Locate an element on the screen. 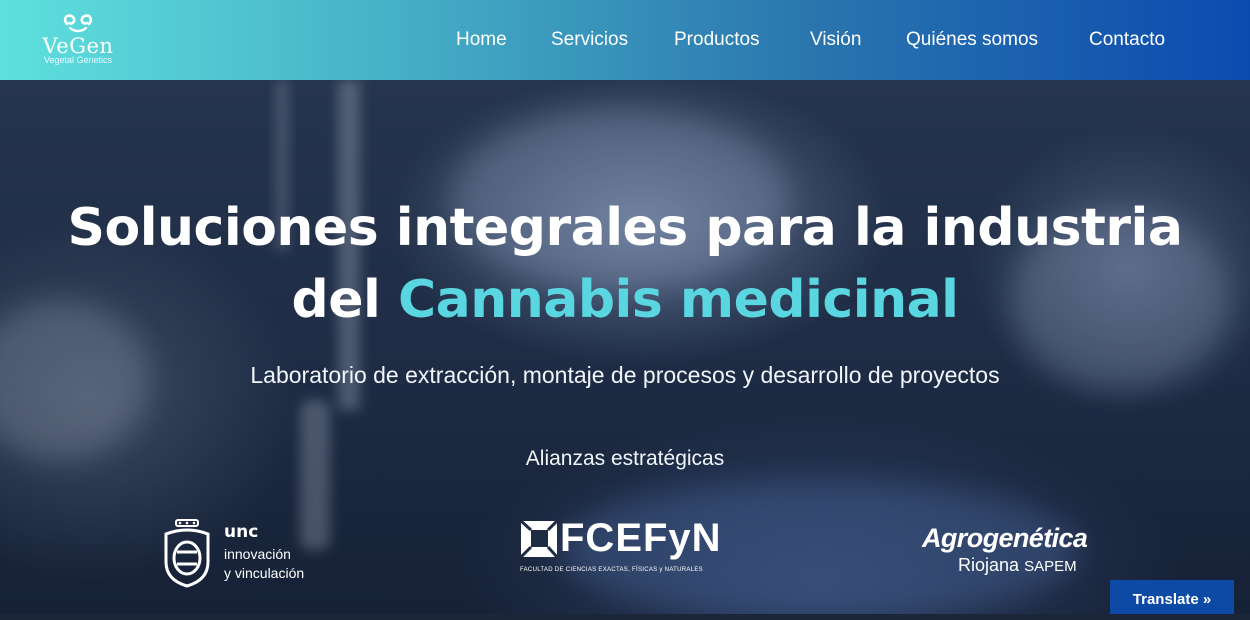 The image size is (1250, 620). hero-title-prefix: del is located at coordinates (336, 300).